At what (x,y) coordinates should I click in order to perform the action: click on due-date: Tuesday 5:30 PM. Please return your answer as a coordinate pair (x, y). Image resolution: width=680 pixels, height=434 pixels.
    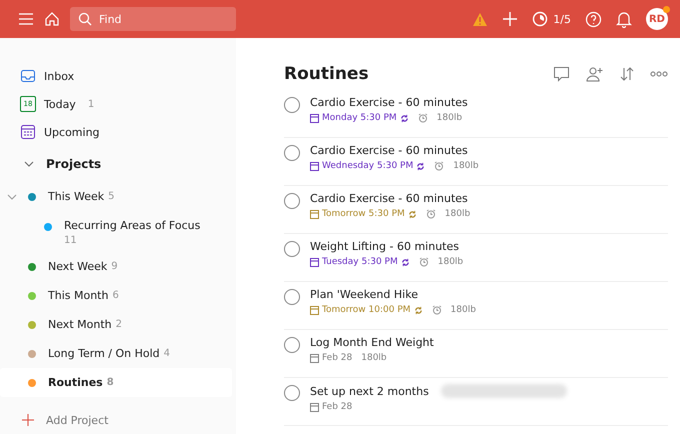
    Looking at the image, I should click on (360, 262).